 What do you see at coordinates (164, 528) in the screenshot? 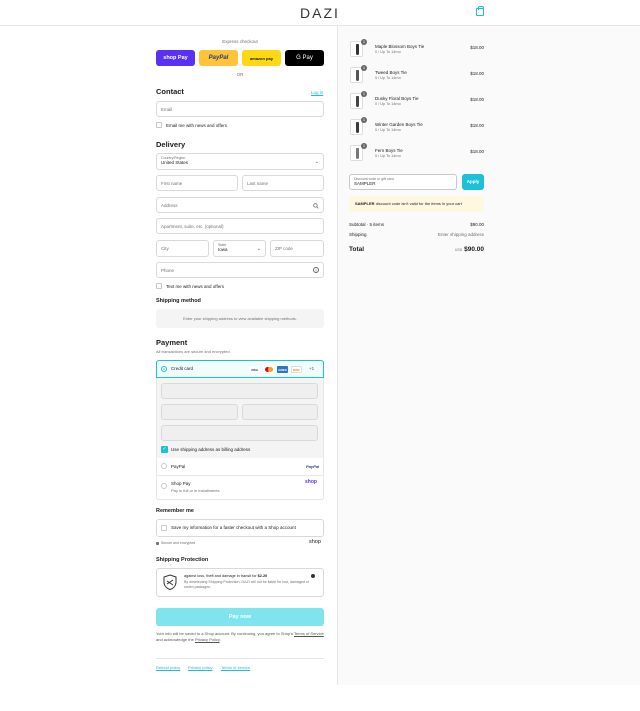
I see `save-info-checkbox` at bounding box center [164, 528].